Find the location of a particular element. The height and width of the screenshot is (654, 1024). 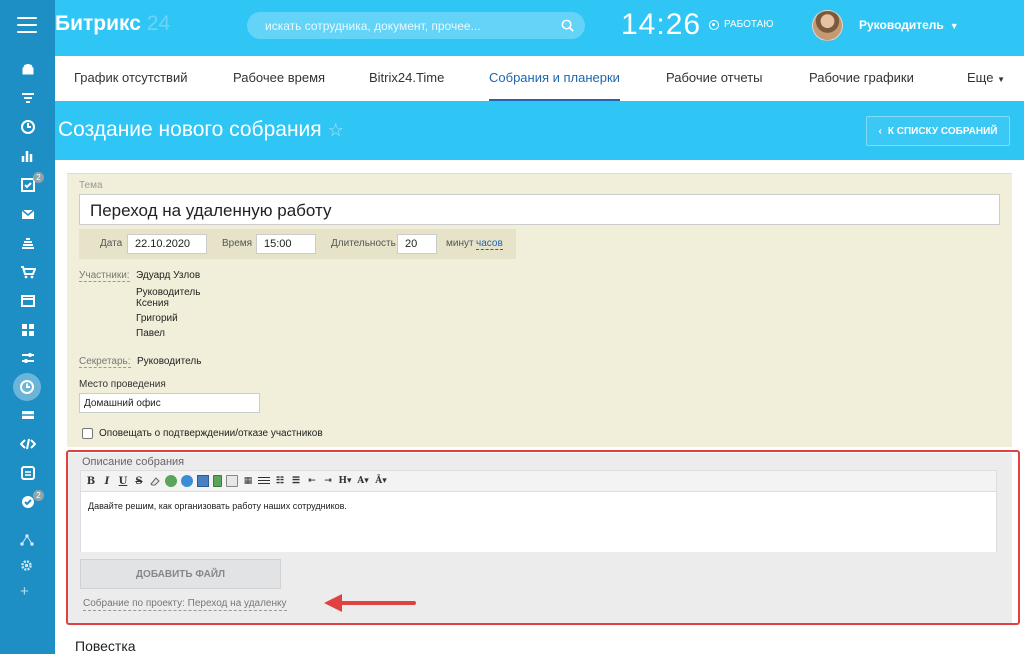

link-icon is located at coordinates (171, 481).